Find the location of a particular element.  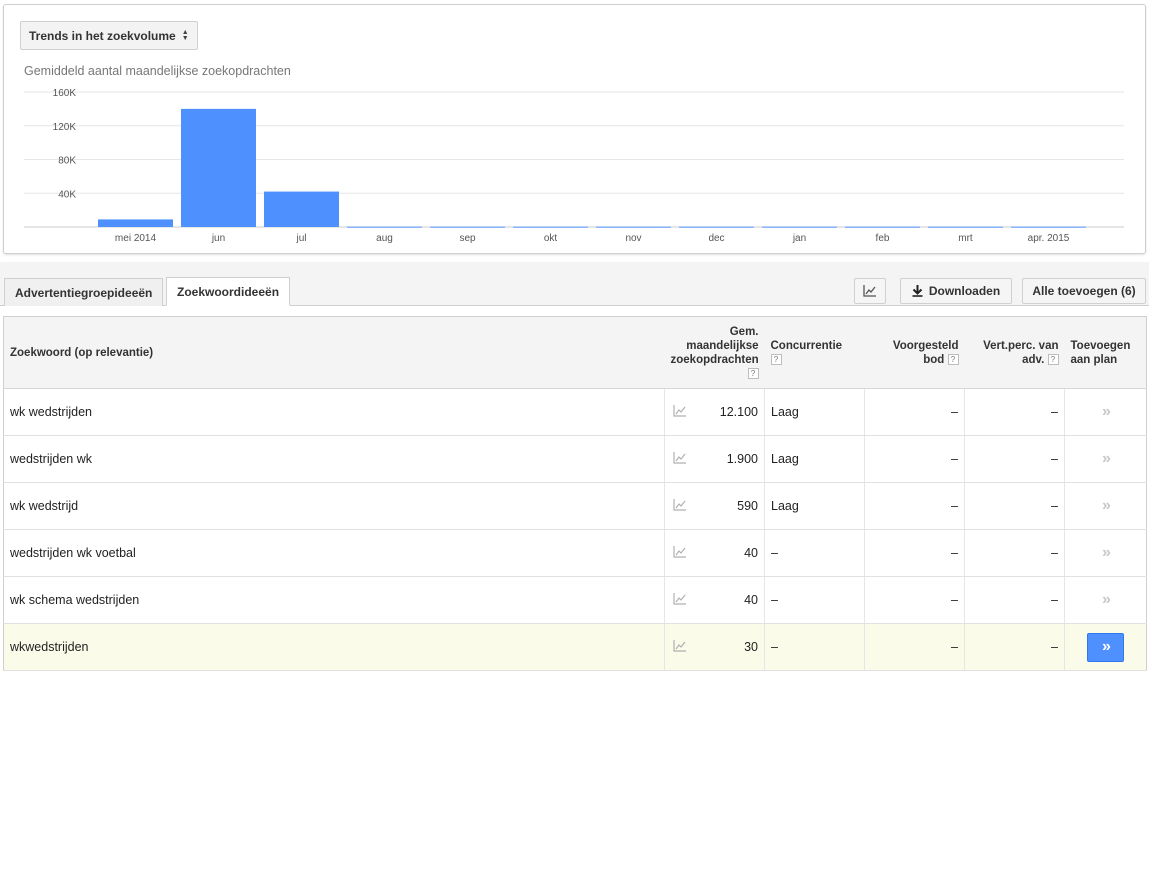

table-row: wk wedstrijden 12.100 Laag – –» is located at coordinates (575, 412).